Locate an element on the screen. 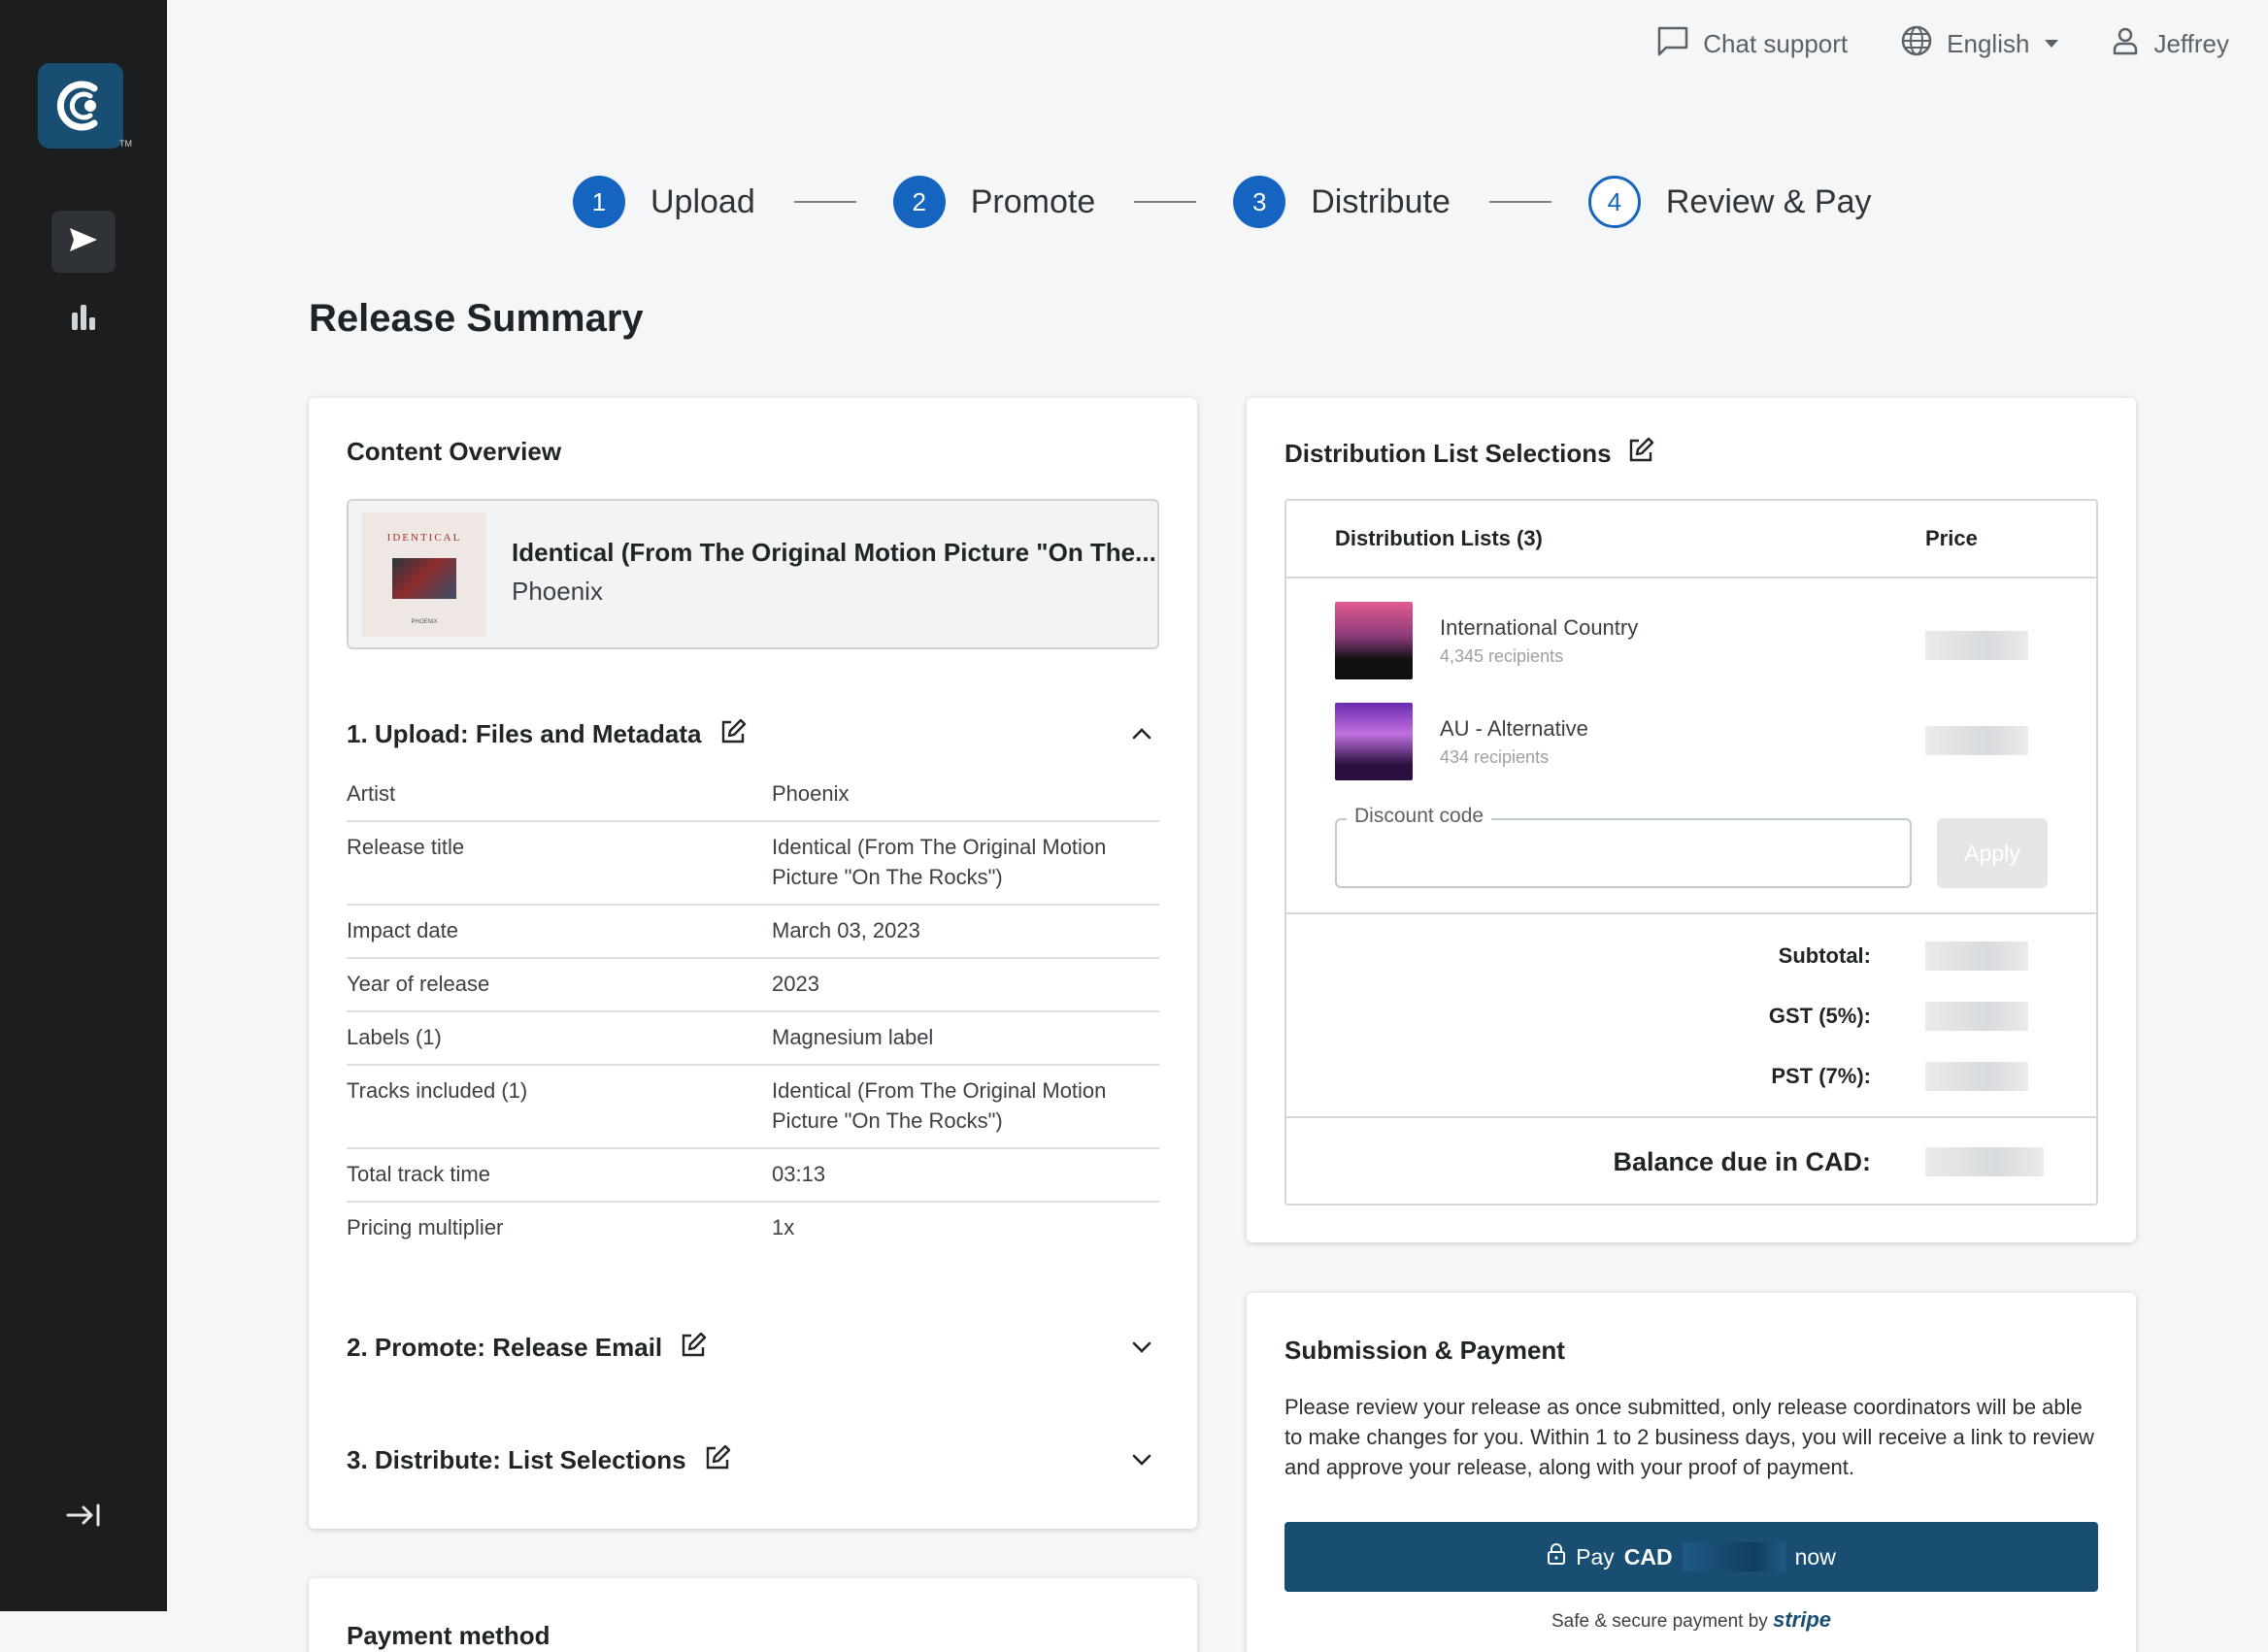 This screenshot has height=1652, width=2268. section-promote-header: 2. Promote: Release Email is located at coordinates (753, 1347).